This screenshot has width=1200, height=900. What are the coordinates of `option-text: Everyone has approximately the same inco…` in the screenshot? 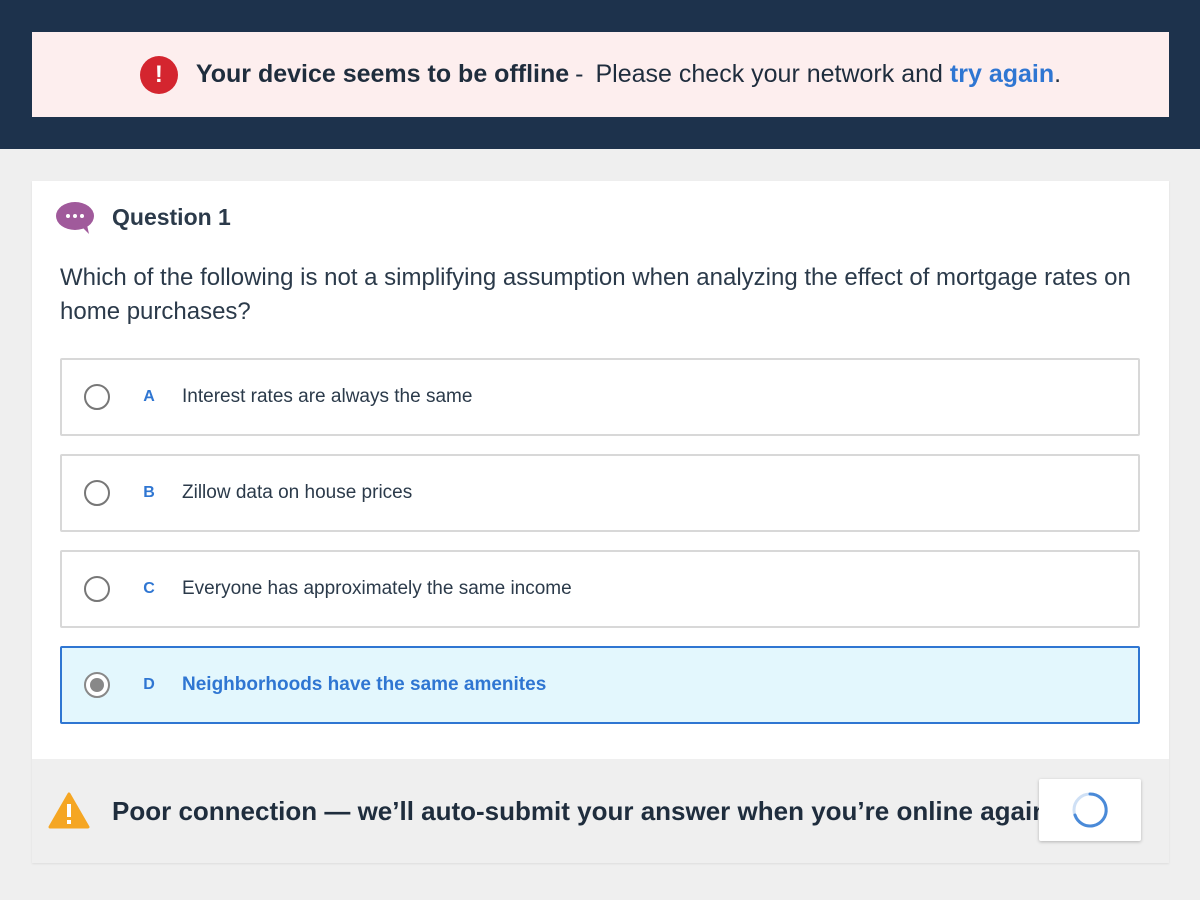 It's located at (377, 588).